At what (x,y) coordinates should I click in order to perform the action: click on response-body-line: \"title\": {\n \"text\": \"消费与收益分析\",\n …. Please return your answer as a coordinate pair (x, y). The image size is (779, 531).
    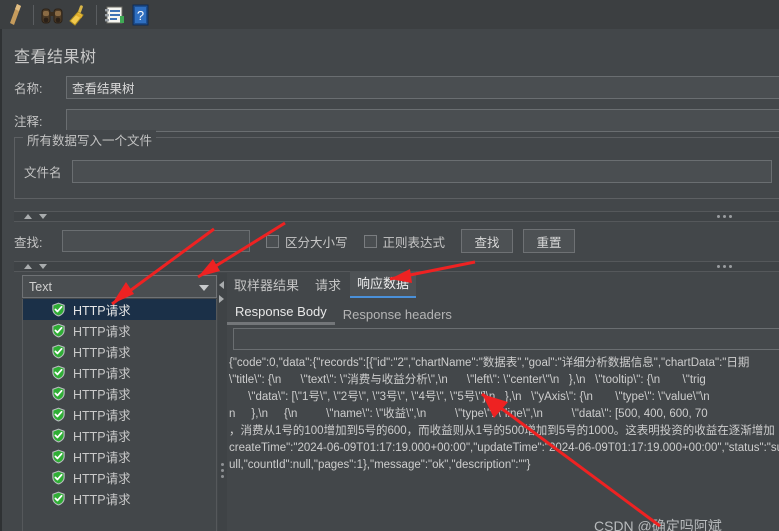
    Looking at the image, I should click on (467, 380).